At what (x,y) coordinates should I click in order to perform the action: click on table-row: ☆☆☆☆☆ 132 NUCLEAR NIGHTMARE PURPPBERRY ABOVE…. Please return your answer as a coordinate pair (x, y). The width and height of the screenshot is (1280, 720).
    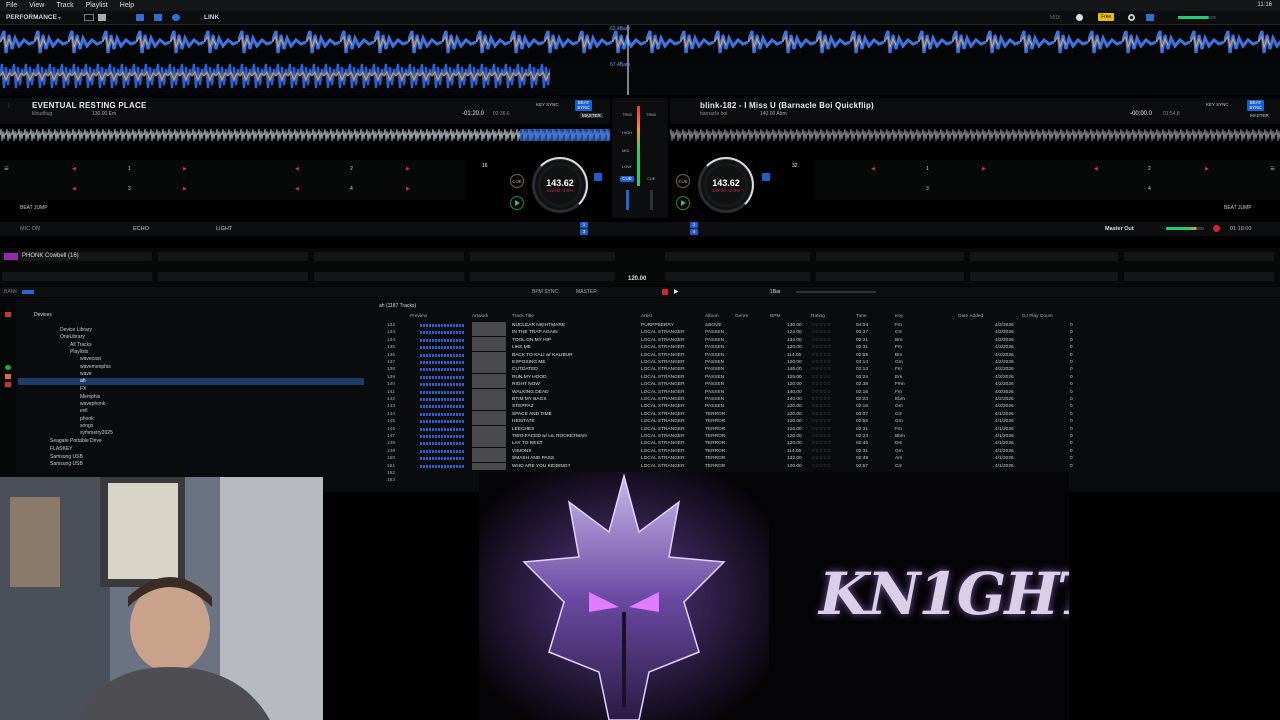
    Looking at the image, I should click on (725, 325).